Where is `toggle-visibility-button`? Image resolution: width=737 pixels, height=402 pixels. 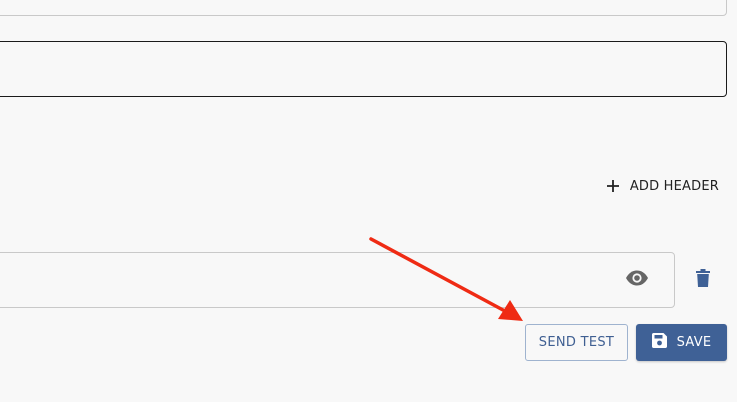
toggle-visibility-button is located at coordinates (637, 280).